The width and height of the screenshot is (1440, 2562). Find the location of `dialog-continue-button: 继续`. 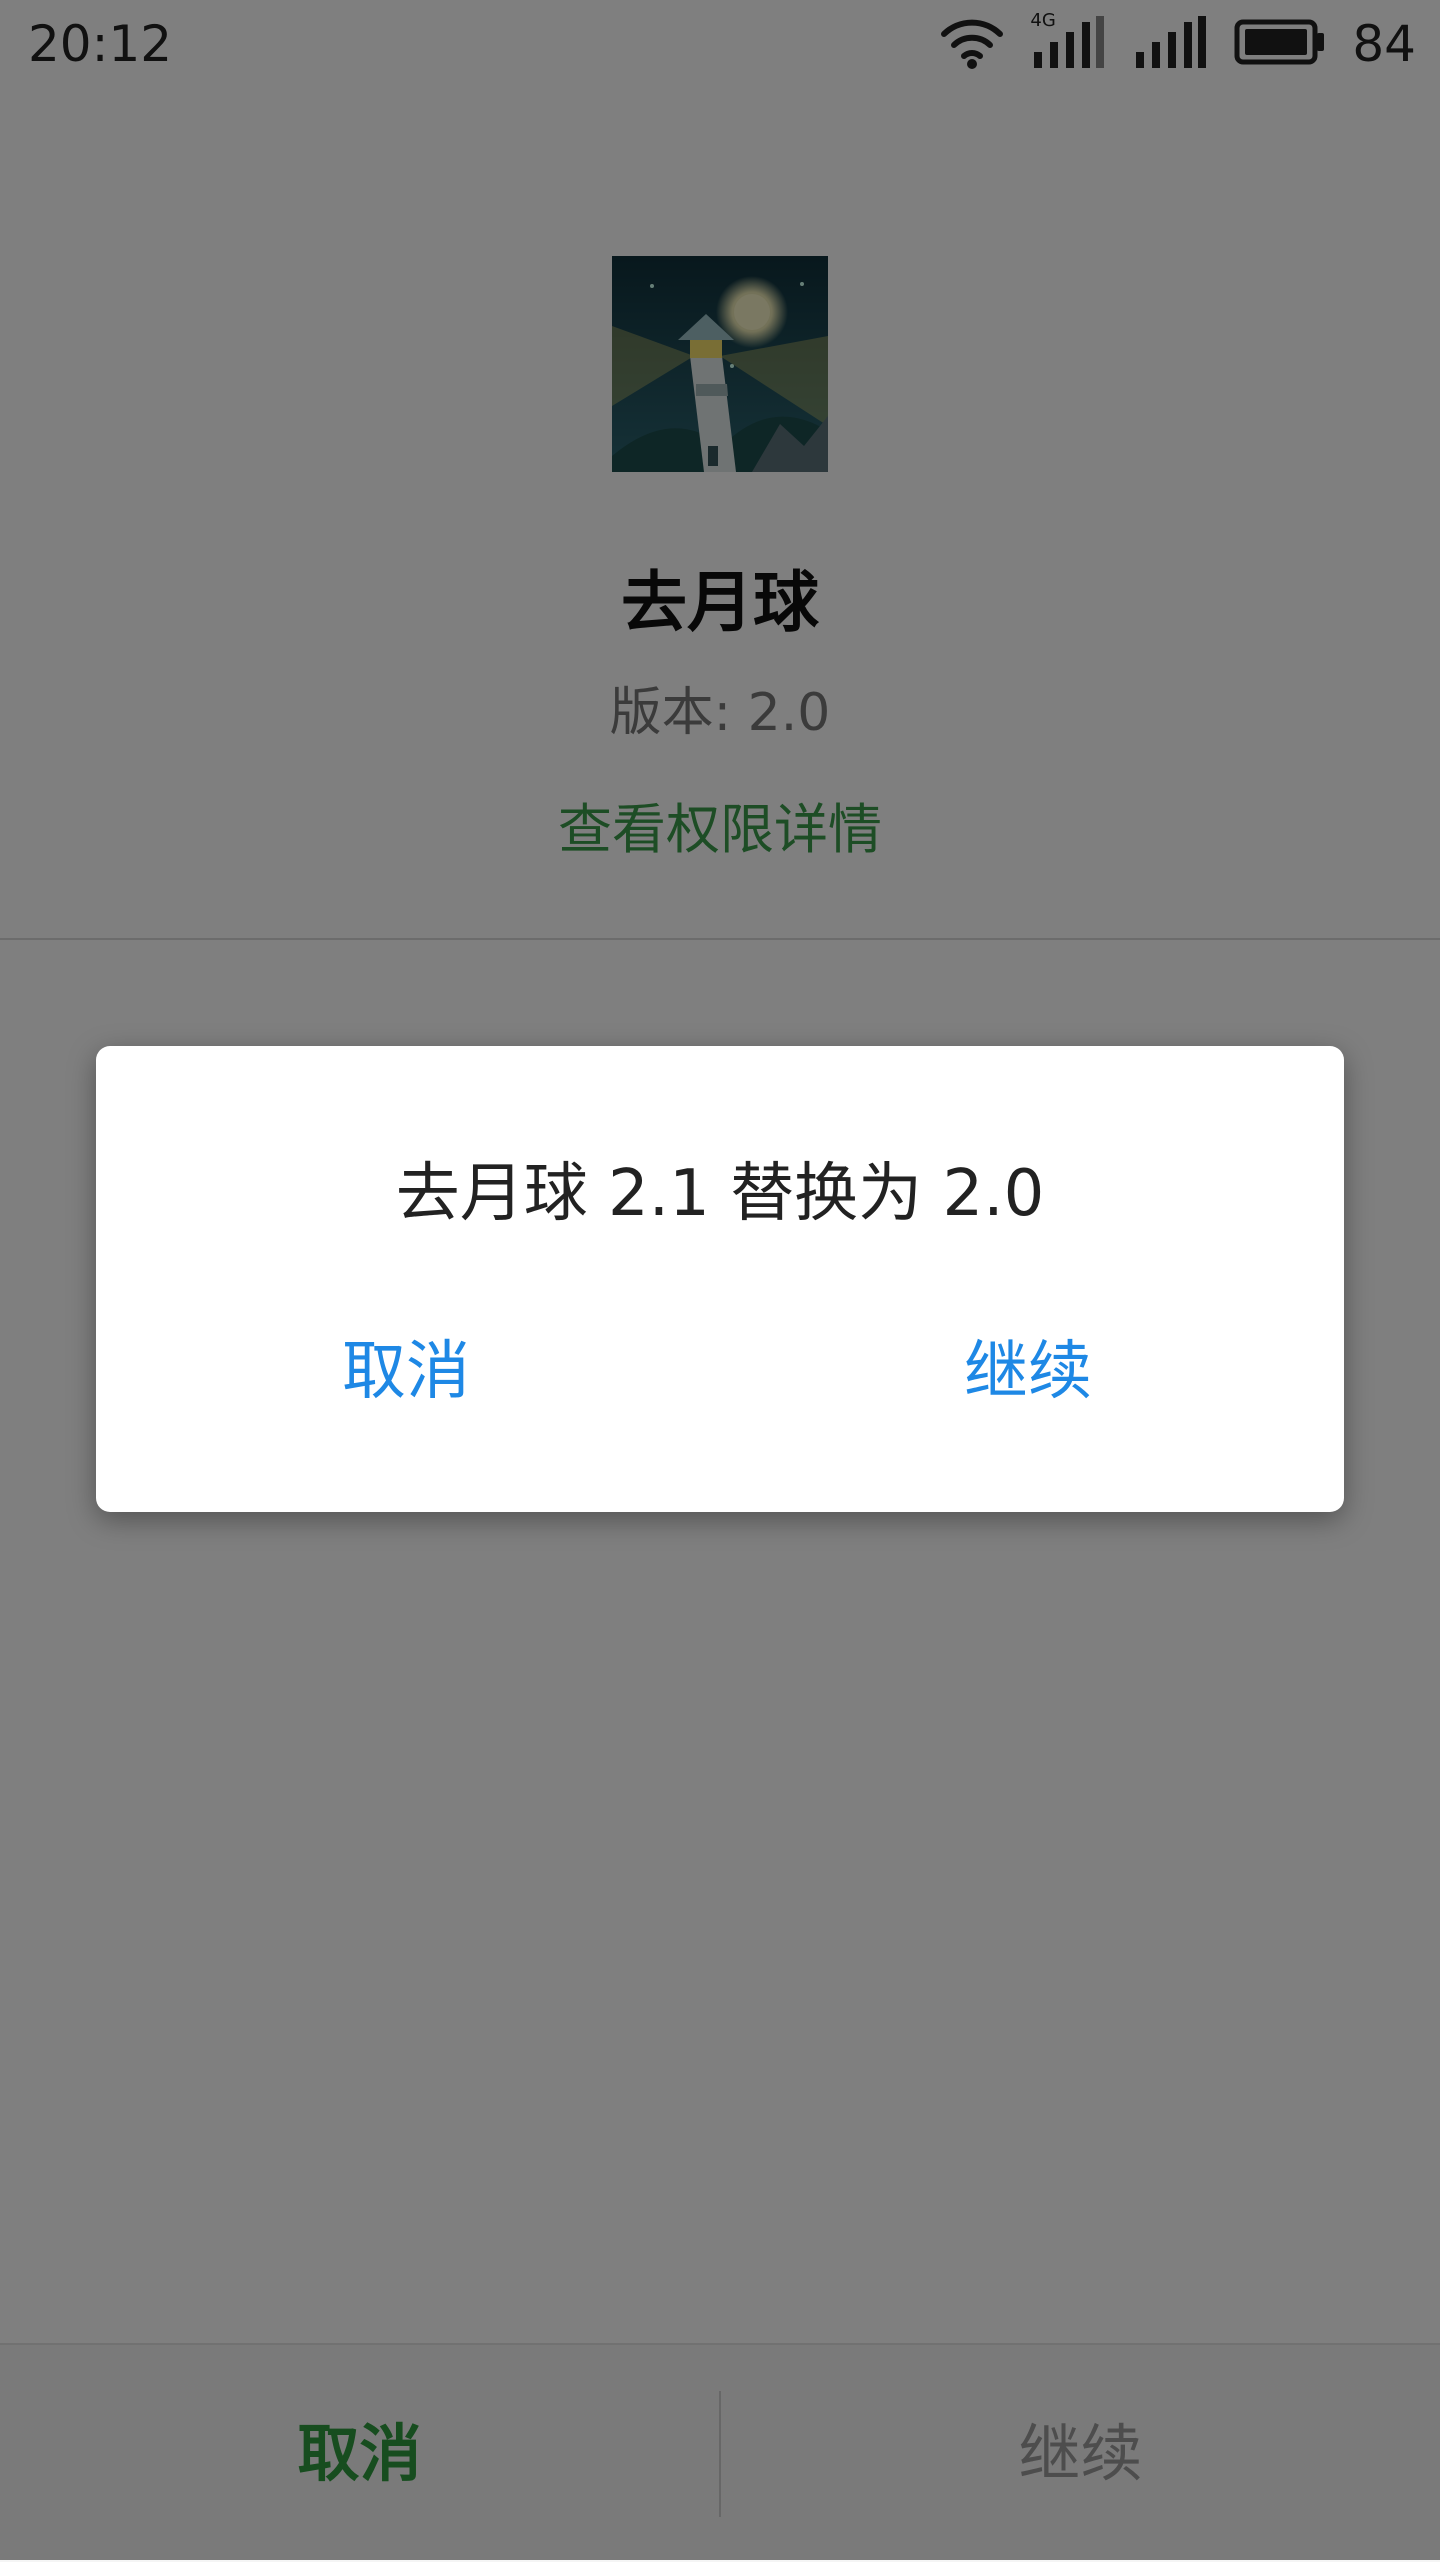

dialog-continue-button: 继续 is located at coordinates (1028, 1372).